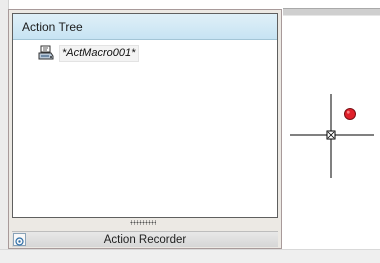  What do you see at coordinates (350, 114) in the screenshot?
I see `record-indicator-icon` at bounding box center [350, 114].